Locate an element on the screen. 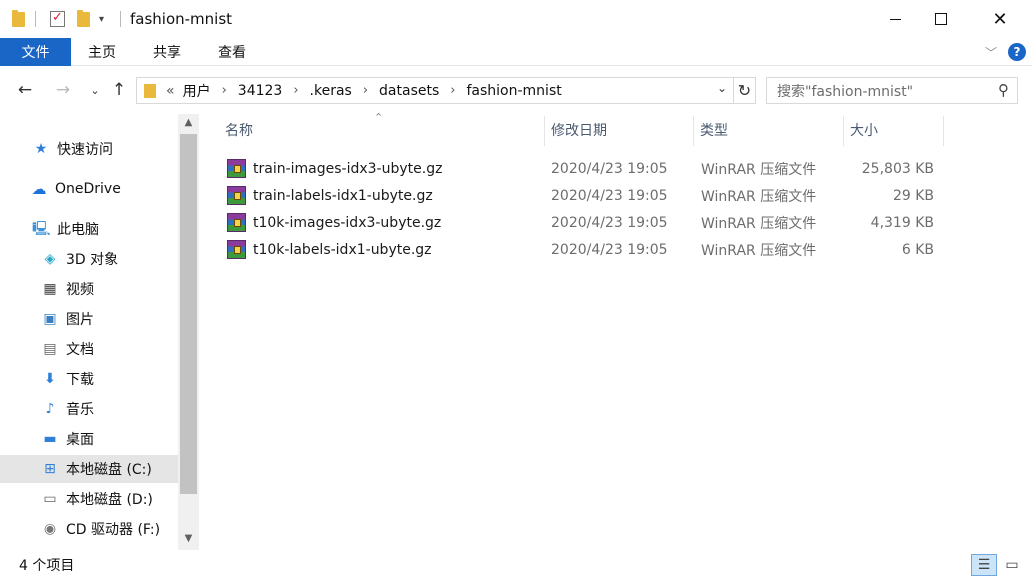 The height and width of the screenshot is (579, 1032). scroll-down-arrow-icon: ▼ is located at coordinates (188, 539).